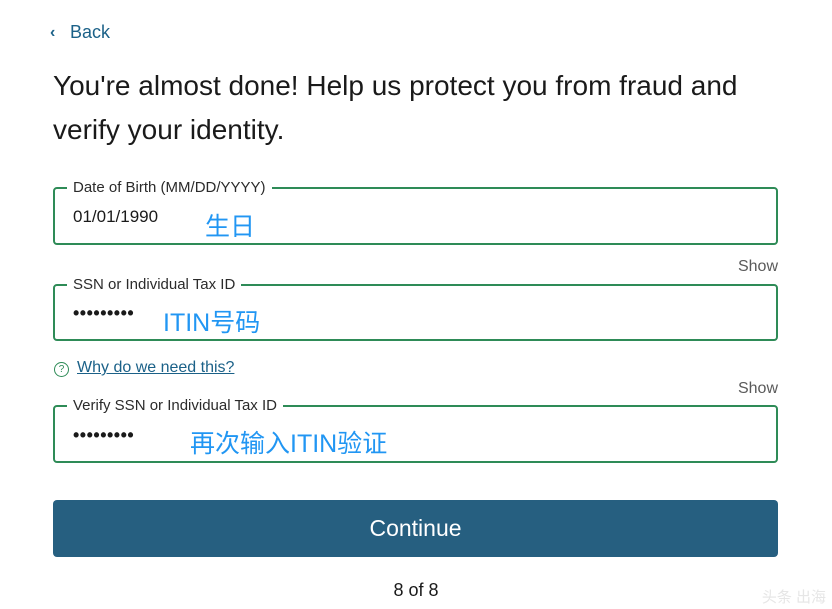  Describe the element at coordinates (230, 227) in the screenshot. I see `dob-annotation: 生日` at that location.